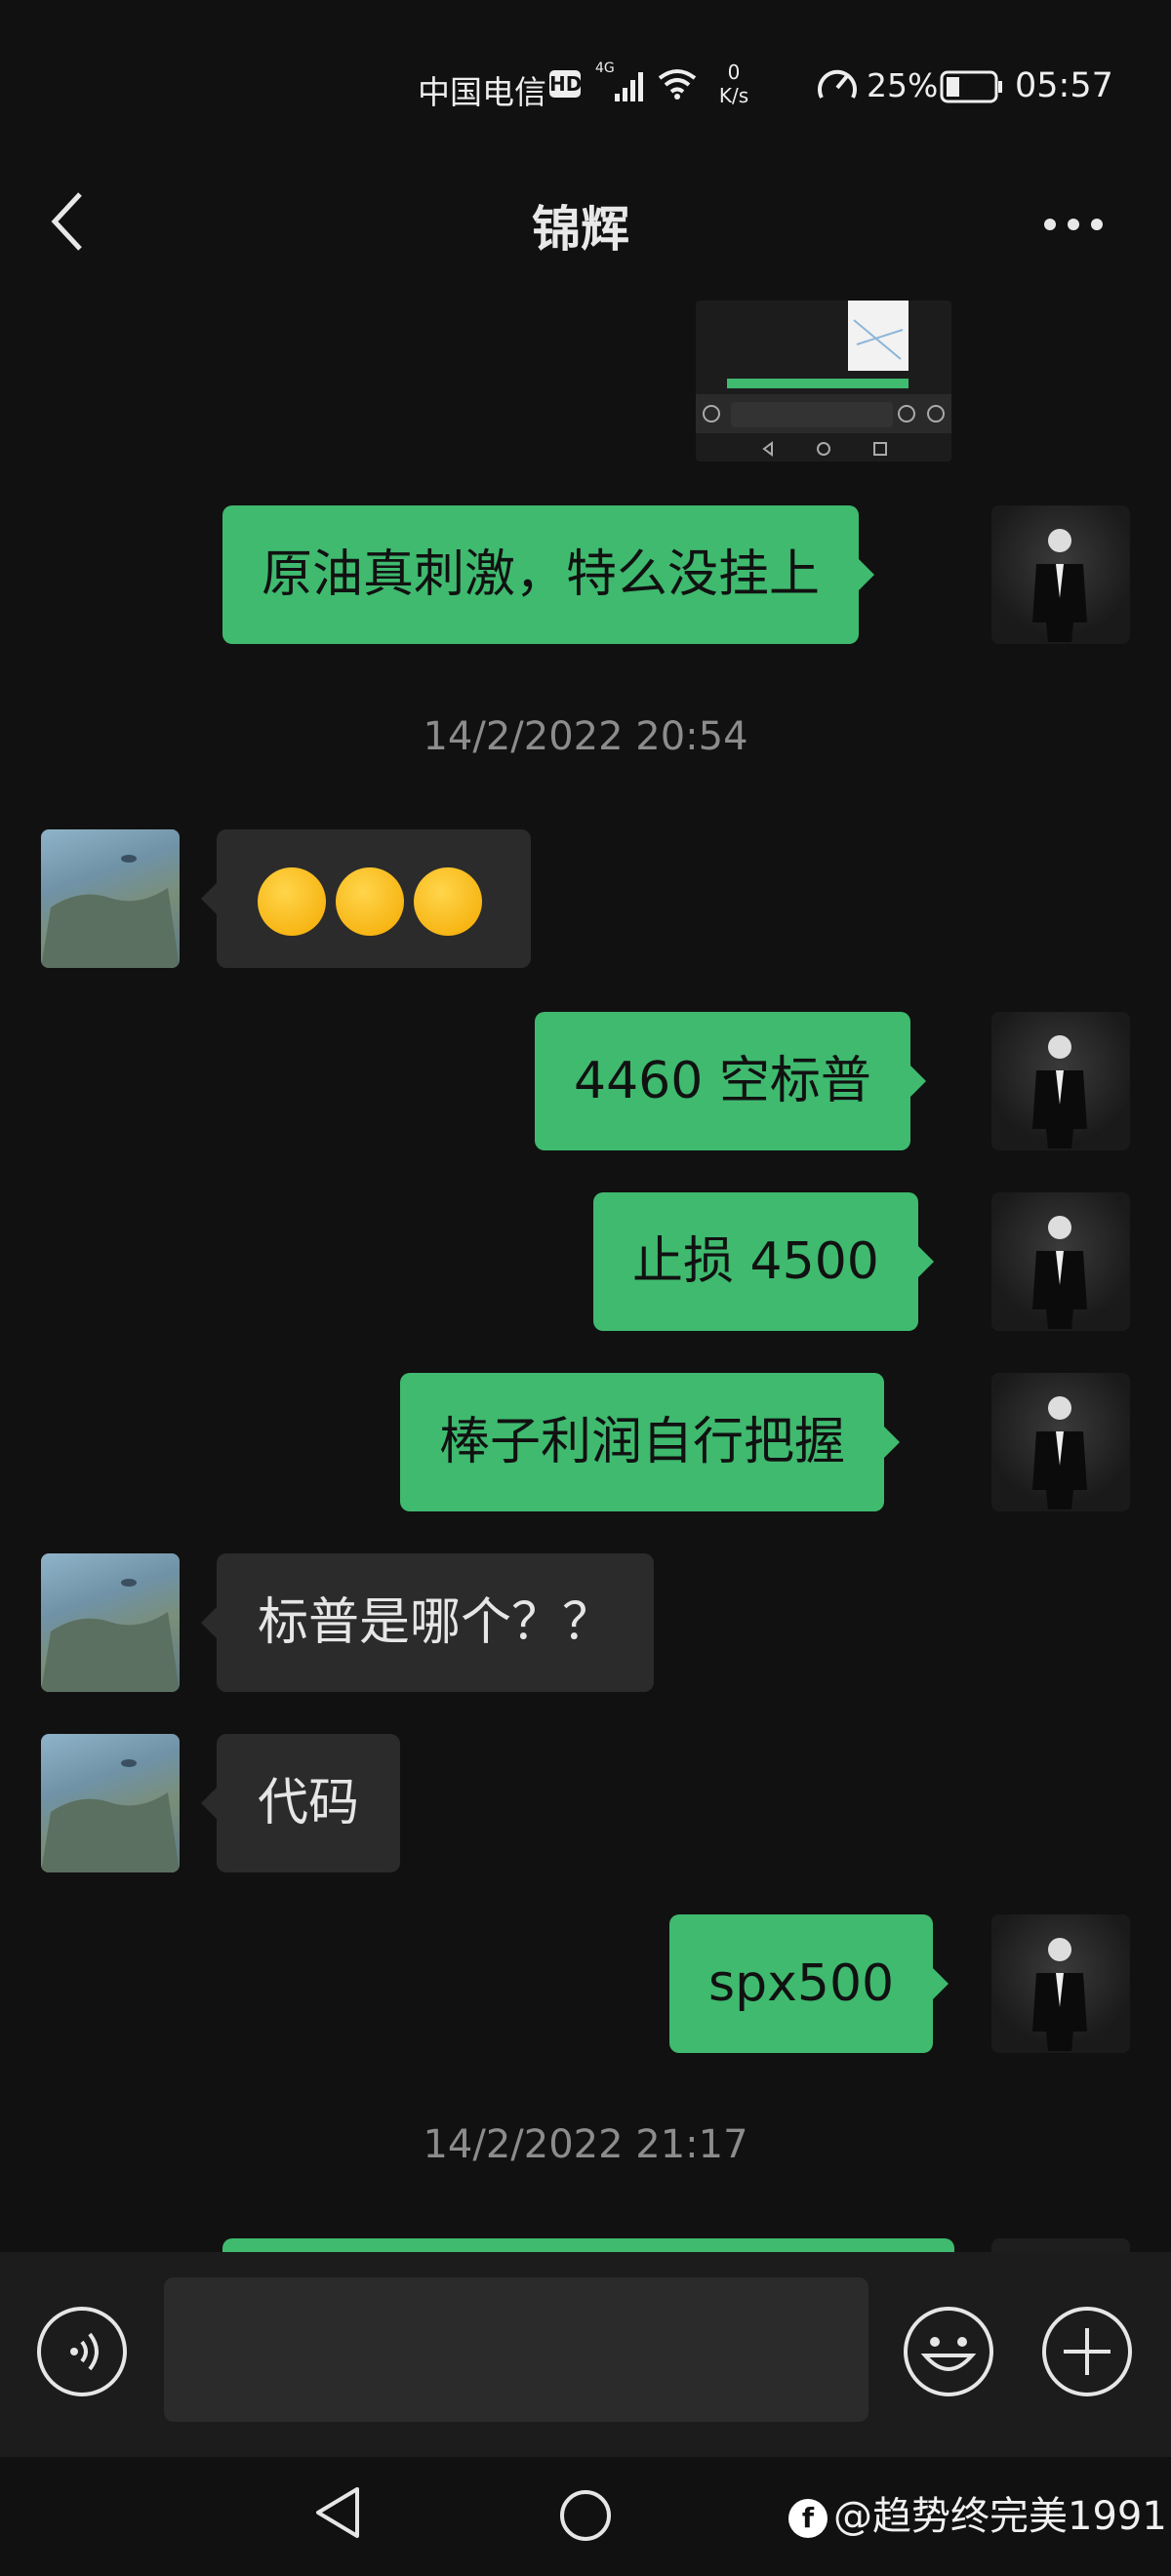 The width and height of the screenshot is (1171, 2576). I want to click on status-bar: 中国电信 HD 4G 0 K/s 25% 05:57, so click(585, 88).